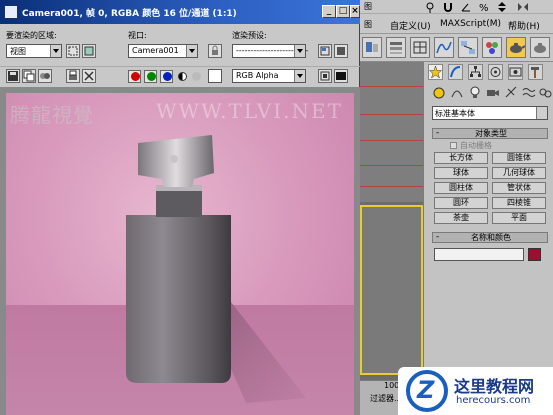 This screenshot has width=553, height=415. I want to click on viewport-top, so click(391, 132).